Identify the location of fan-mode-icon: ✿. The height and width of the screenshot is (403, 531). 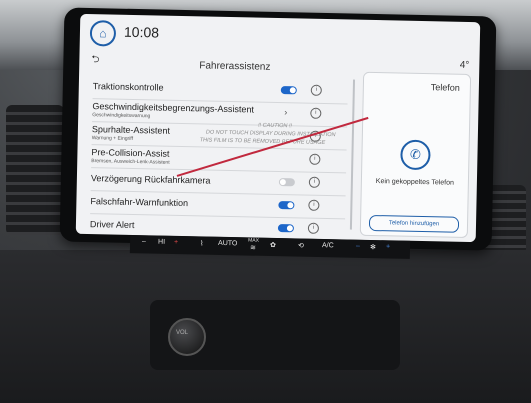
(273, 245).